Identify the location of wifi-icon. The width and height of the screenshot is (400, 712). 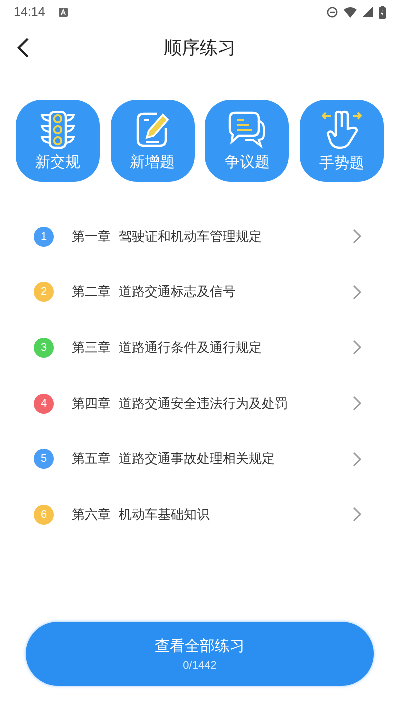
(350, 12).